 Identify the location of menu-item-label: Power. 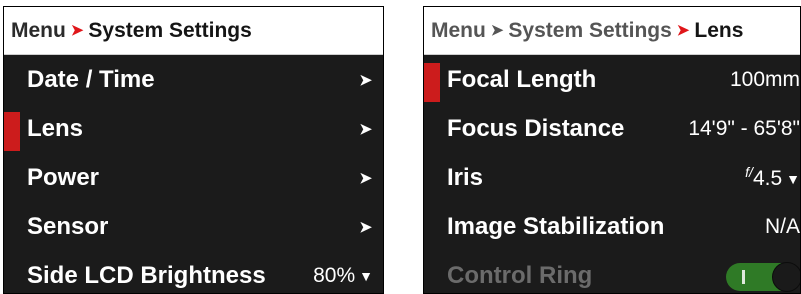
(63, 177).